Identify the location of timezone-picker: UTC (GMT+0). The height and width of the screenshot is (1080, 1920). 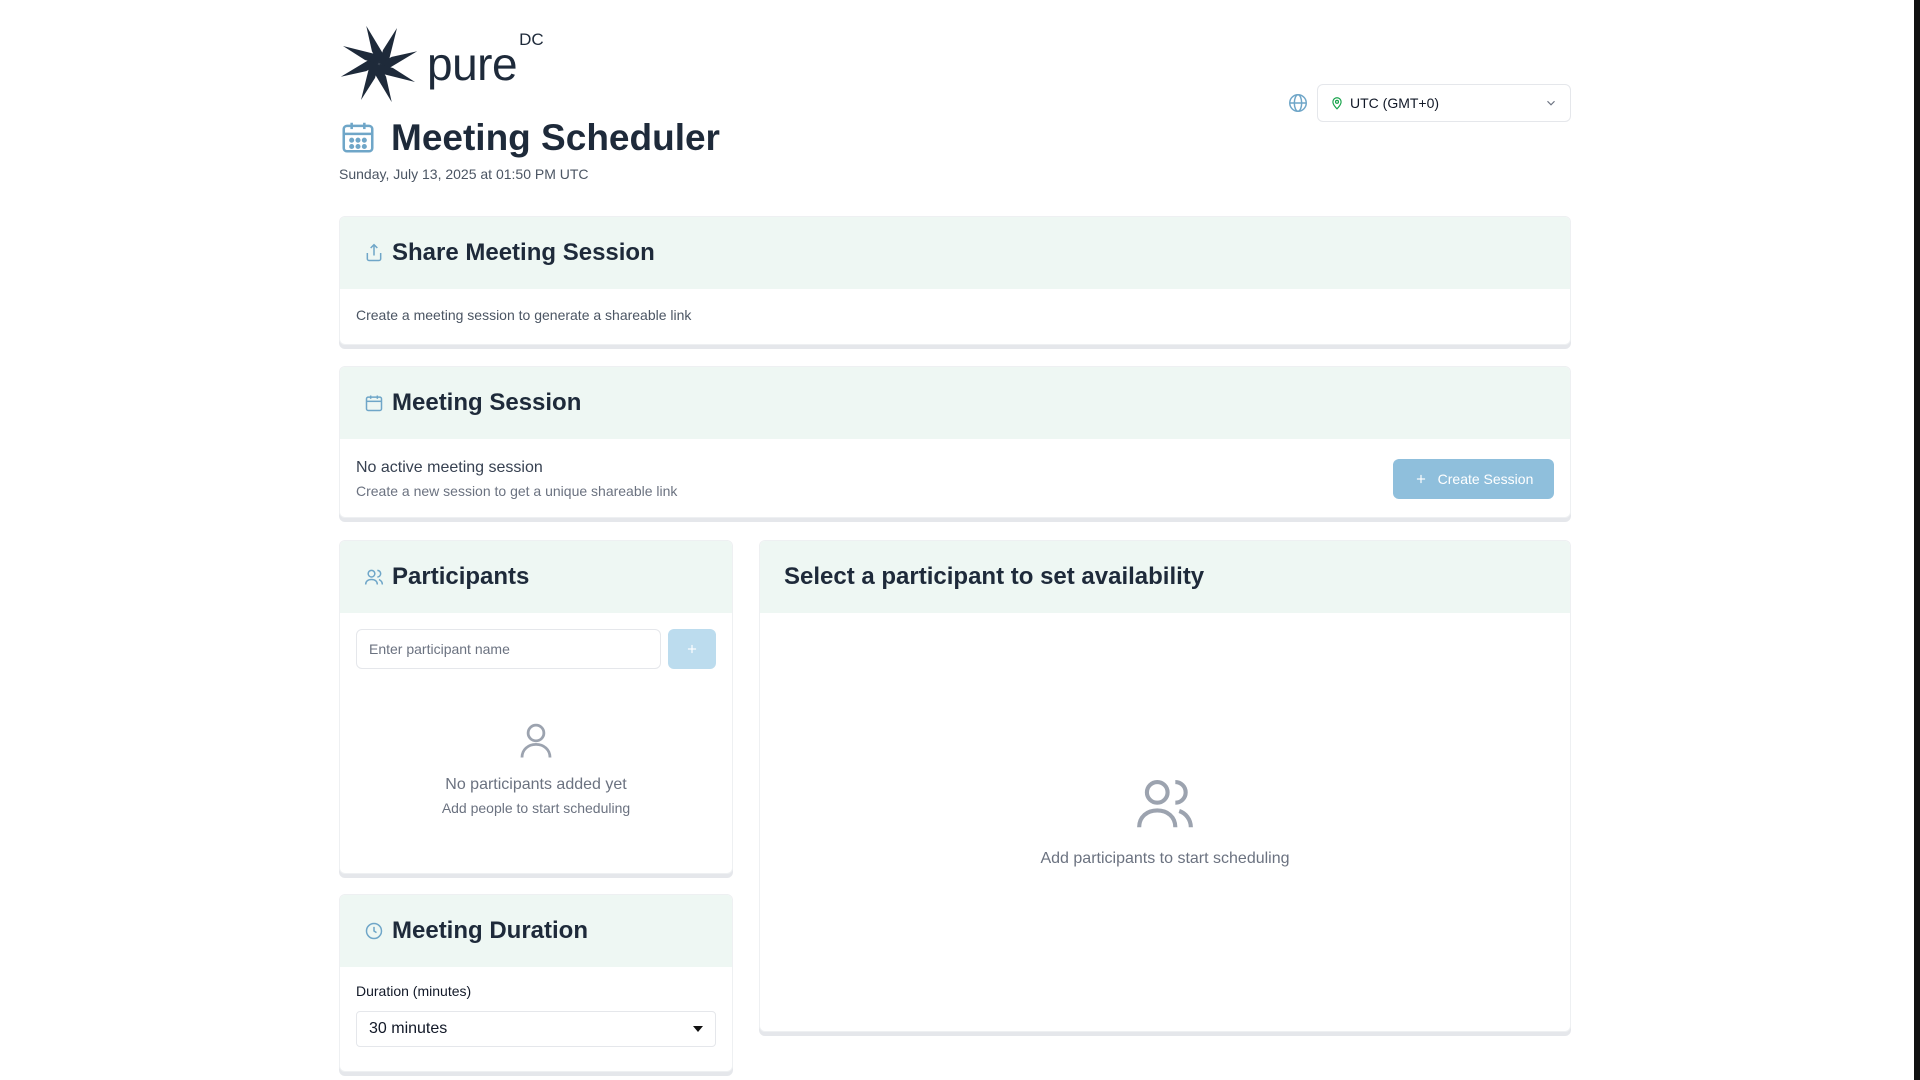
(1429, 103).